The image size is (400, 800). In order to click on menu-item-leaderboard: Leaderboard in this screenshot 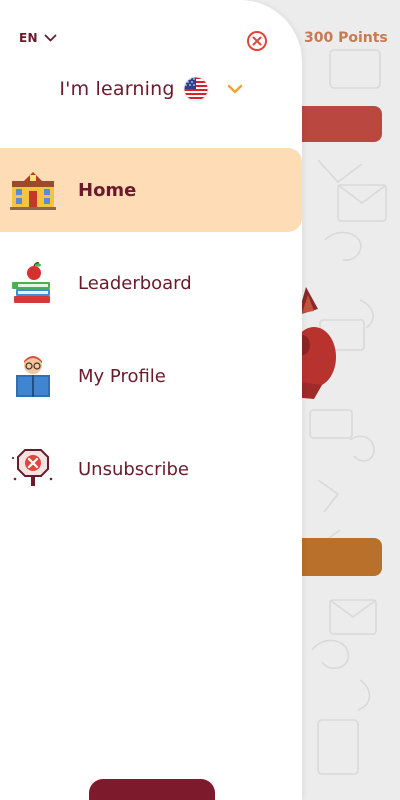, I will do `click(151, 283)`.